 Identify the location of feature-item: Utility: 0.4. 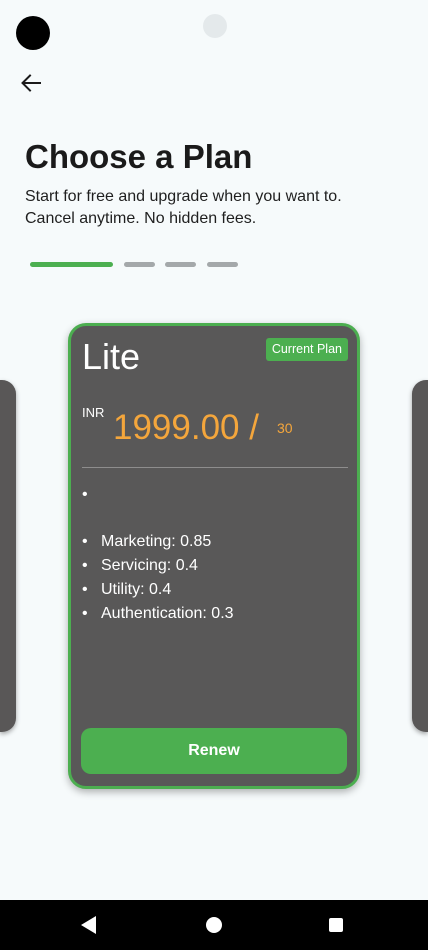
(158, 590).